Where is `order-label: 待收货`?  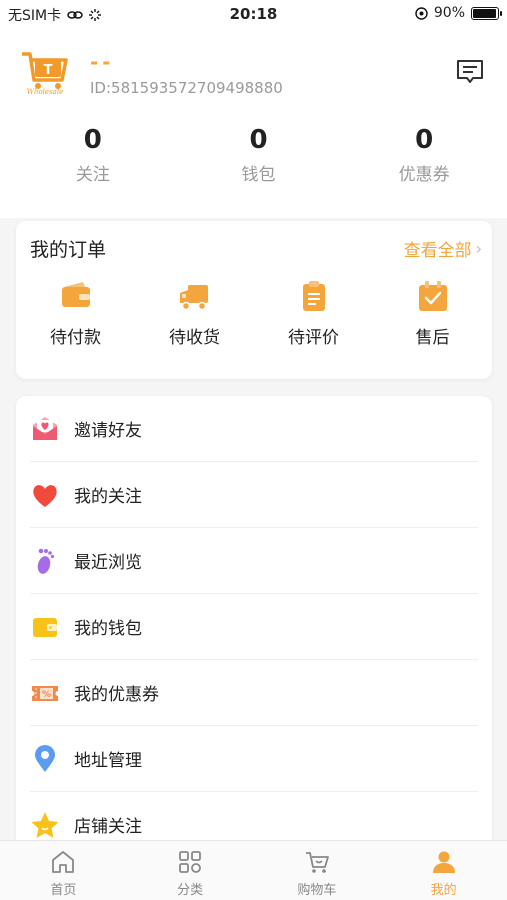 order-label: 待收货 is located at coordinates (194, 338).